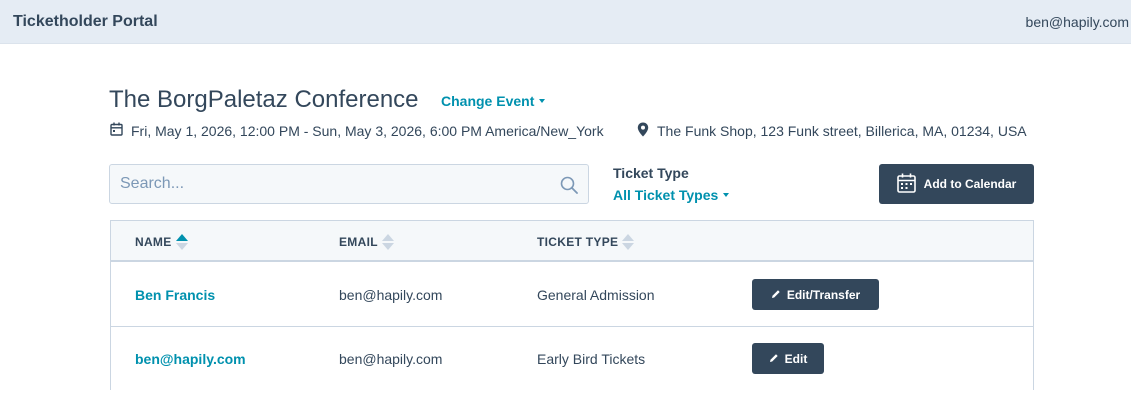  Describe the element at coordinates (643, 131) in the screenshot. I see `map-pin-icon` at that location.